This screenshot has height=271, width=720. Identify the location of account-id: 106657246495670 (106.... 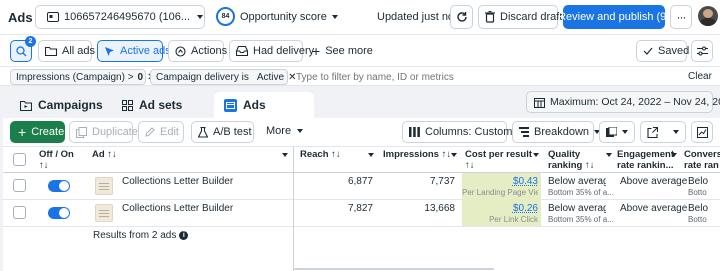
(127, 17).